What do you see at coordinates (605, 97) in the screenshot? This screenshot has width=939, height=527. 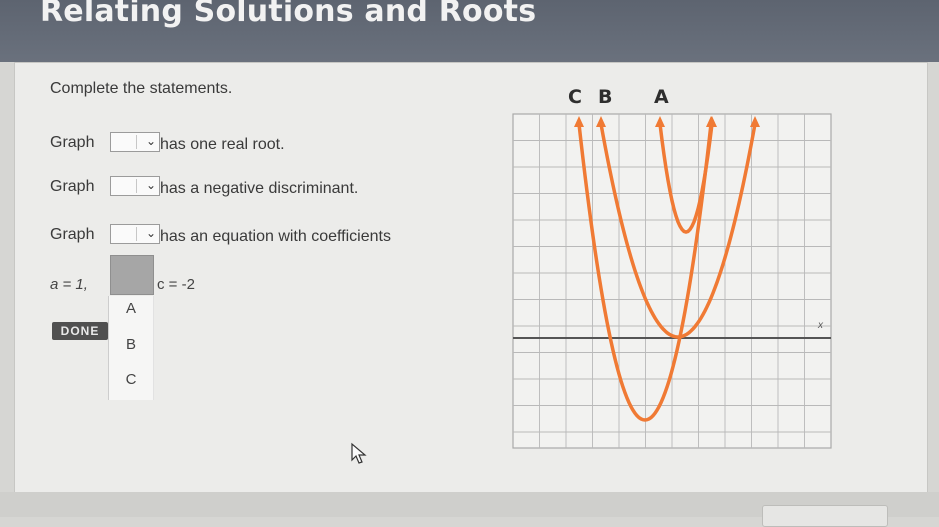 I see `graph-label-b: B` at bounding box center [605, 97].